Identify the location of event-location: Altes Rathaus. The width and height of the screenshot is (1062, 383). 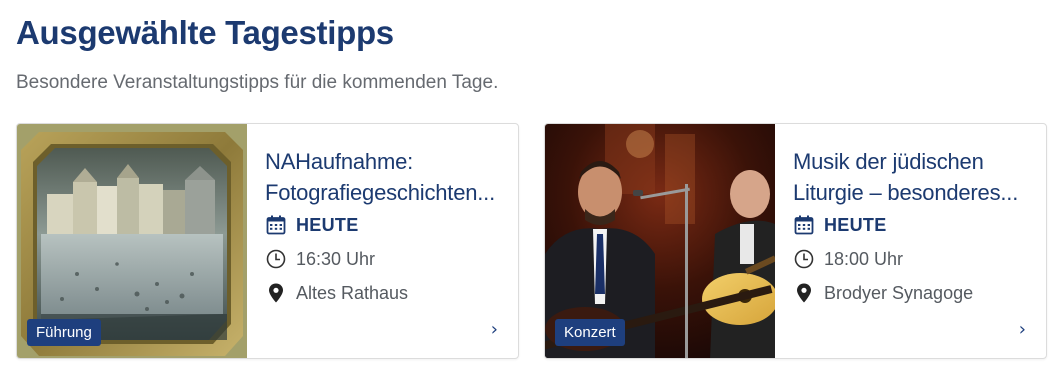
(382, 293).